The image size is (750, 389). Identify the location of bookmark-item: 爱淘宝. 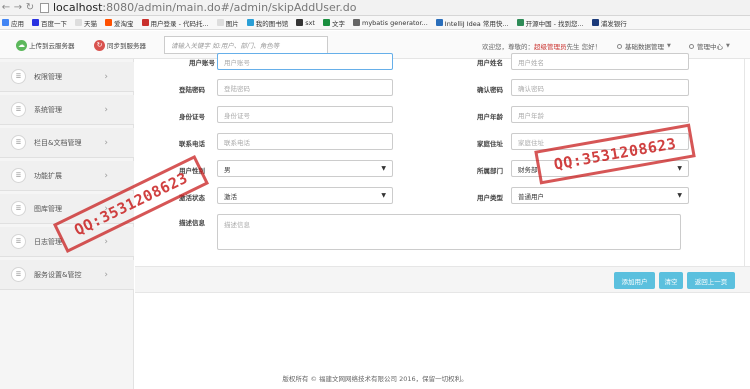
(119, 23).